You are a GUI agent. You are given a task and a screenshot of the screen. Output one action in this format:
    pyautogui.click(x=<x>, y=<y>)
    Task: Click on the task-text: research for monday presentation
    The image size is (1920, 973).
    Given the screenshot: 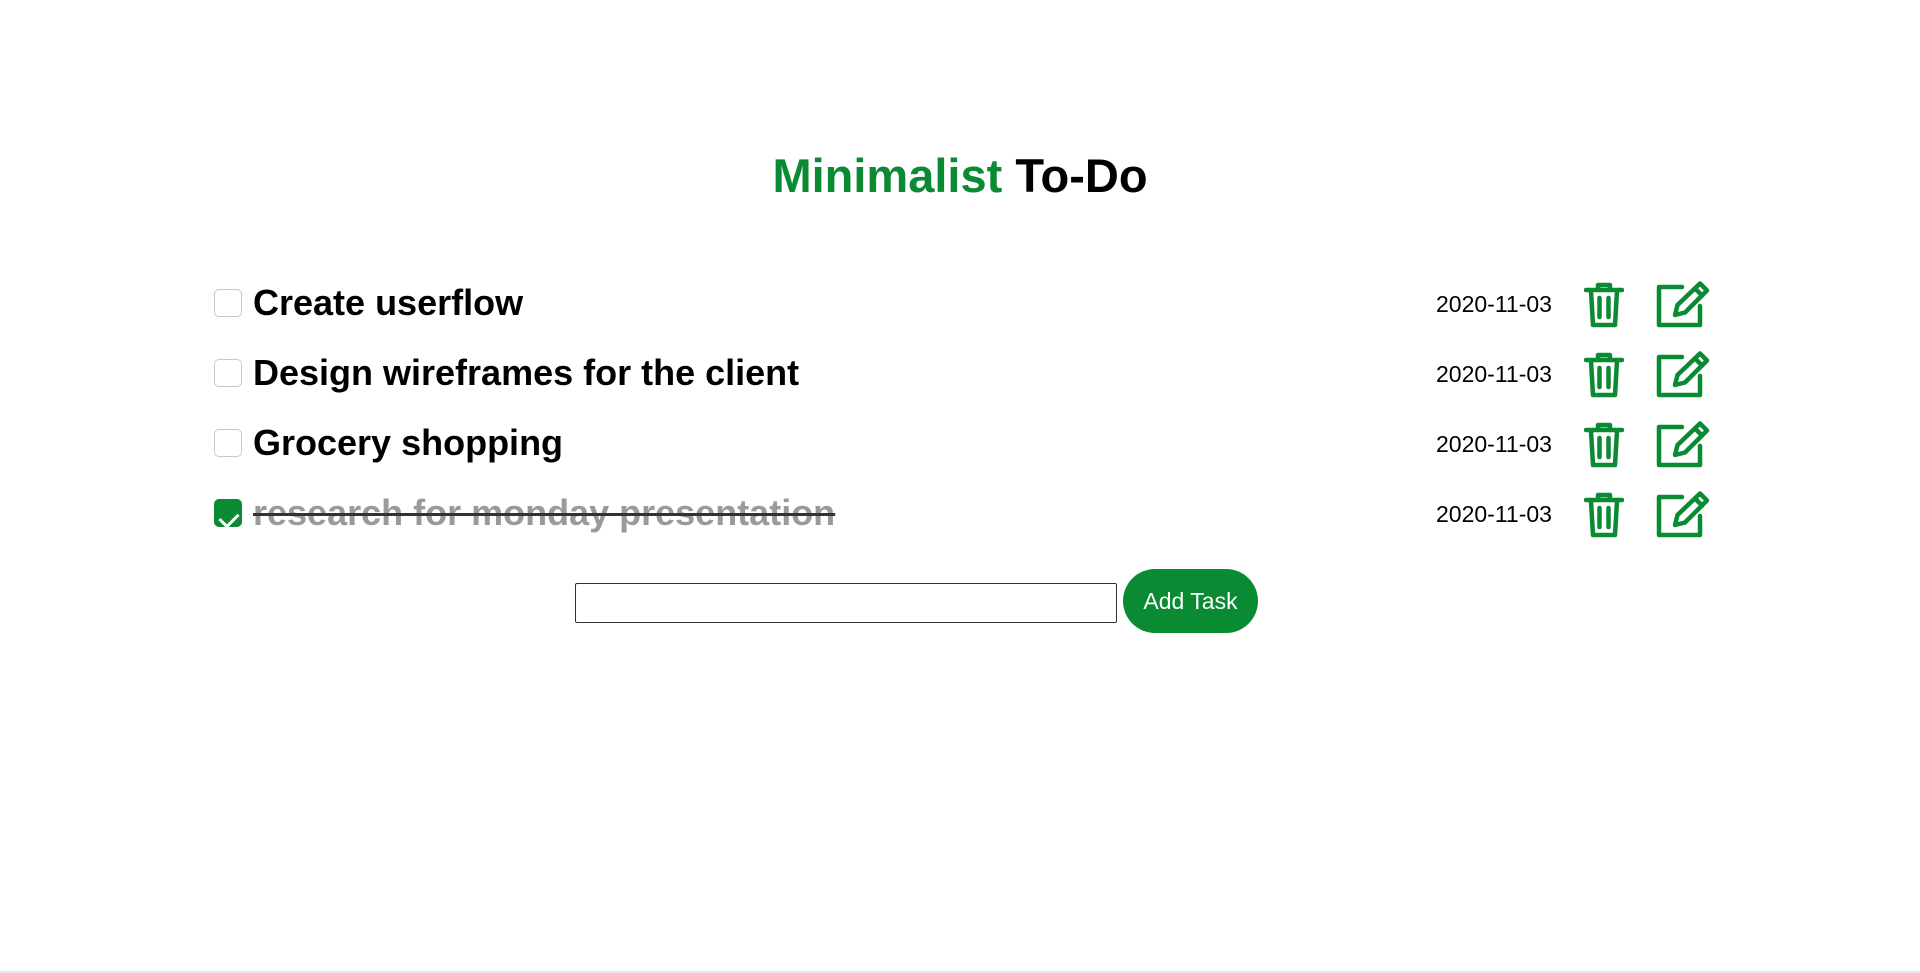 What is the action you would take?
    pyautogui.click(x=544, y=512)
    